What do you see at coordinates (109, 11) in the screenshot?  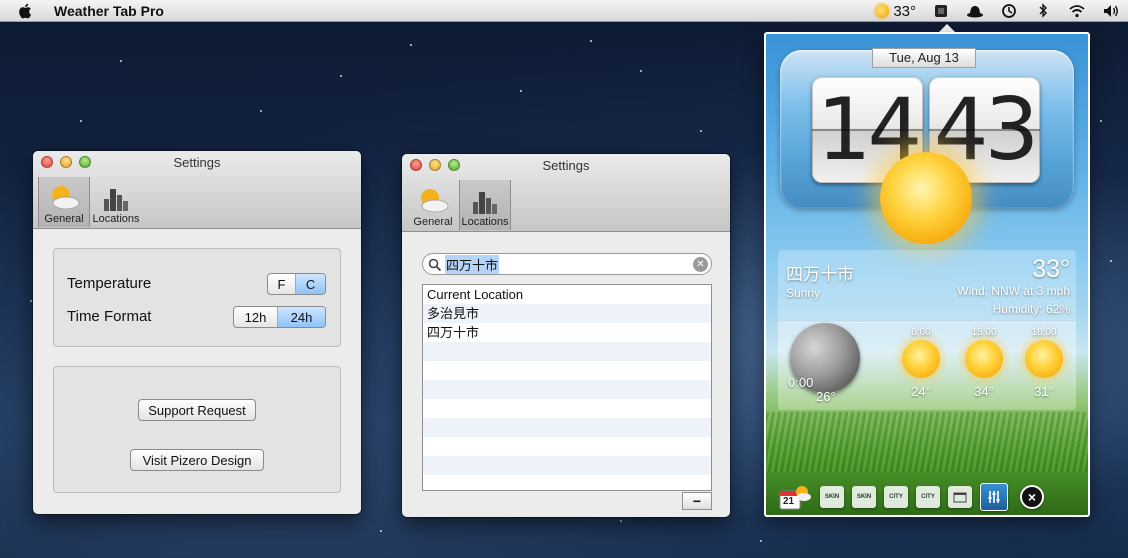 I see `app-name-menu: Weather Tab Pro` at bounding box center [109, 11].